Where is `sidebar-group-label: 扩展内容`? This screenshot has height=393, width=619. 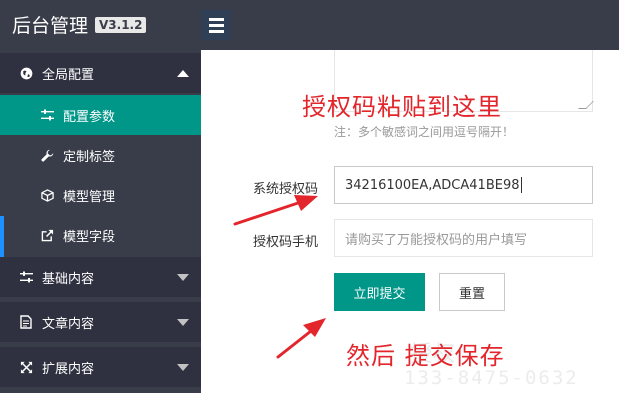 sidebar-group-label: 扩展内容 is located at coordinates (68, 369).